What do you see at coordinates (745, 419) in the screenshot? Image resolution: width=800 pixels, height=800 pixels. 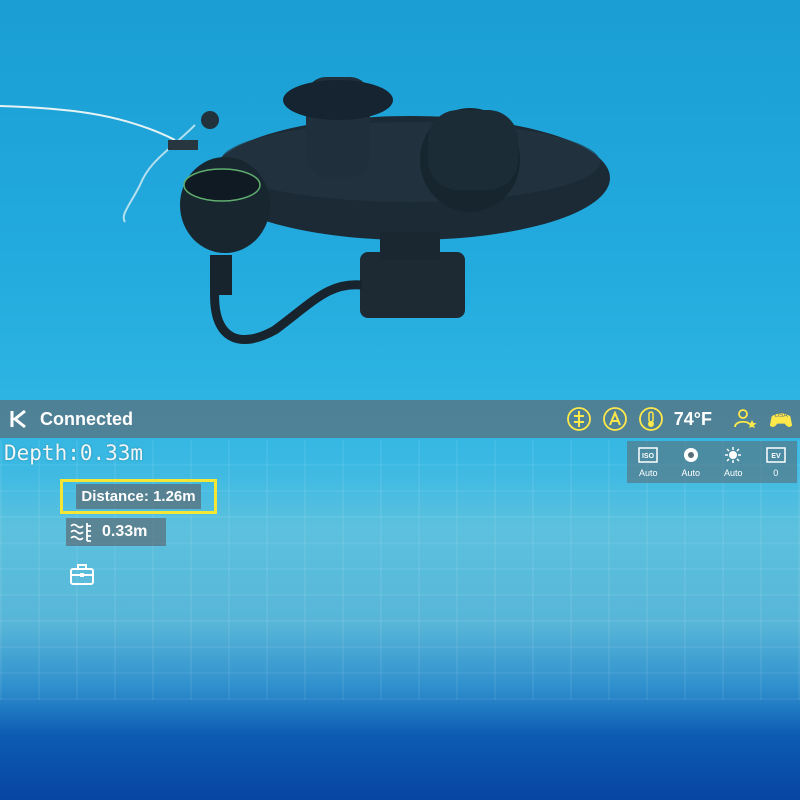 I see `user-star-icon` at bounding box center [745, 419].